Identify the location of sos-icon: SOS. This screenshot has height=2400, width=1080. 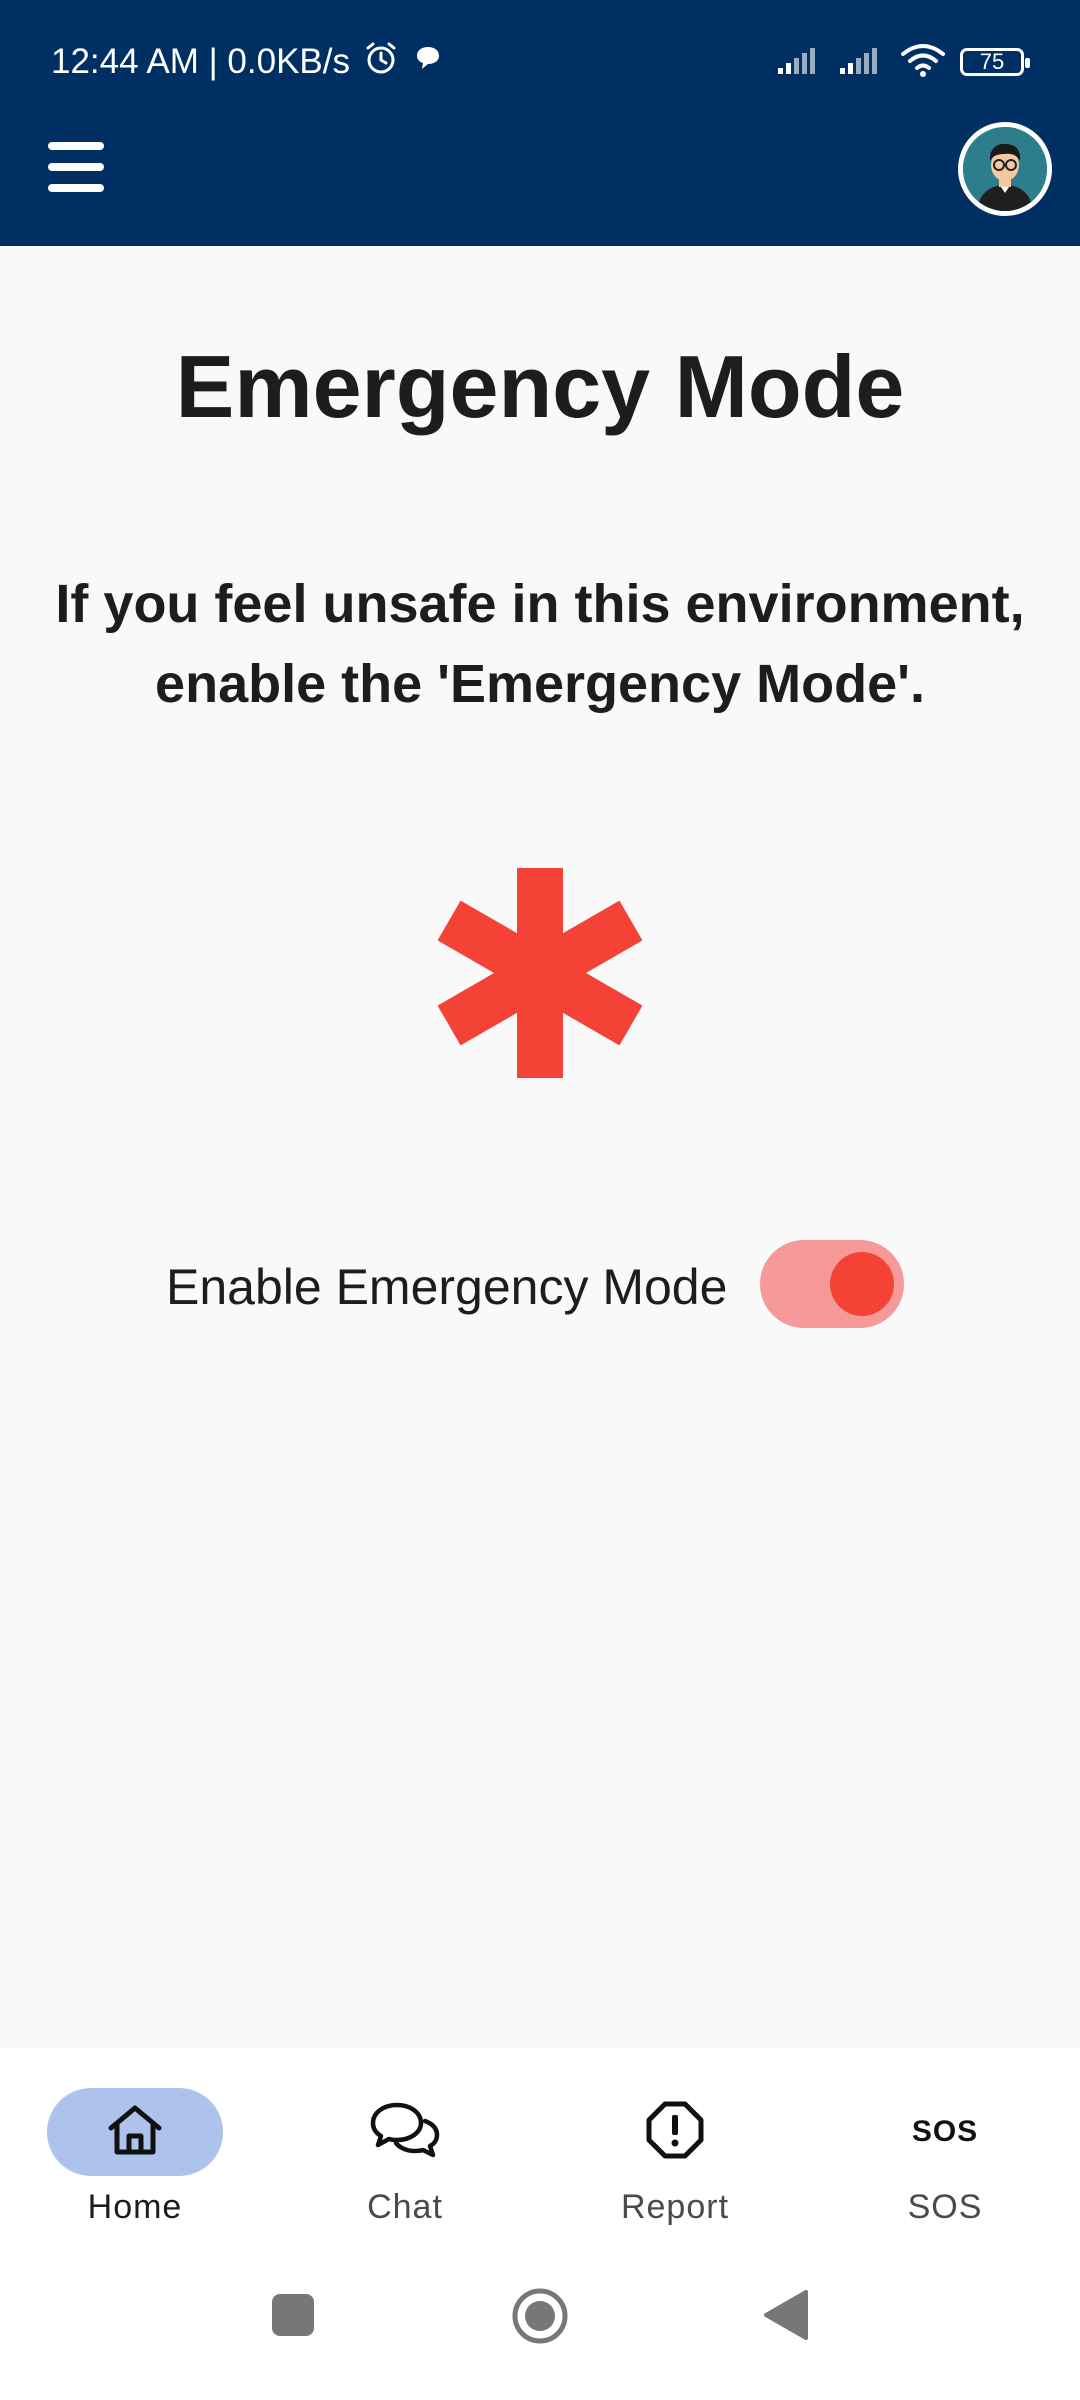
(945, 2131).